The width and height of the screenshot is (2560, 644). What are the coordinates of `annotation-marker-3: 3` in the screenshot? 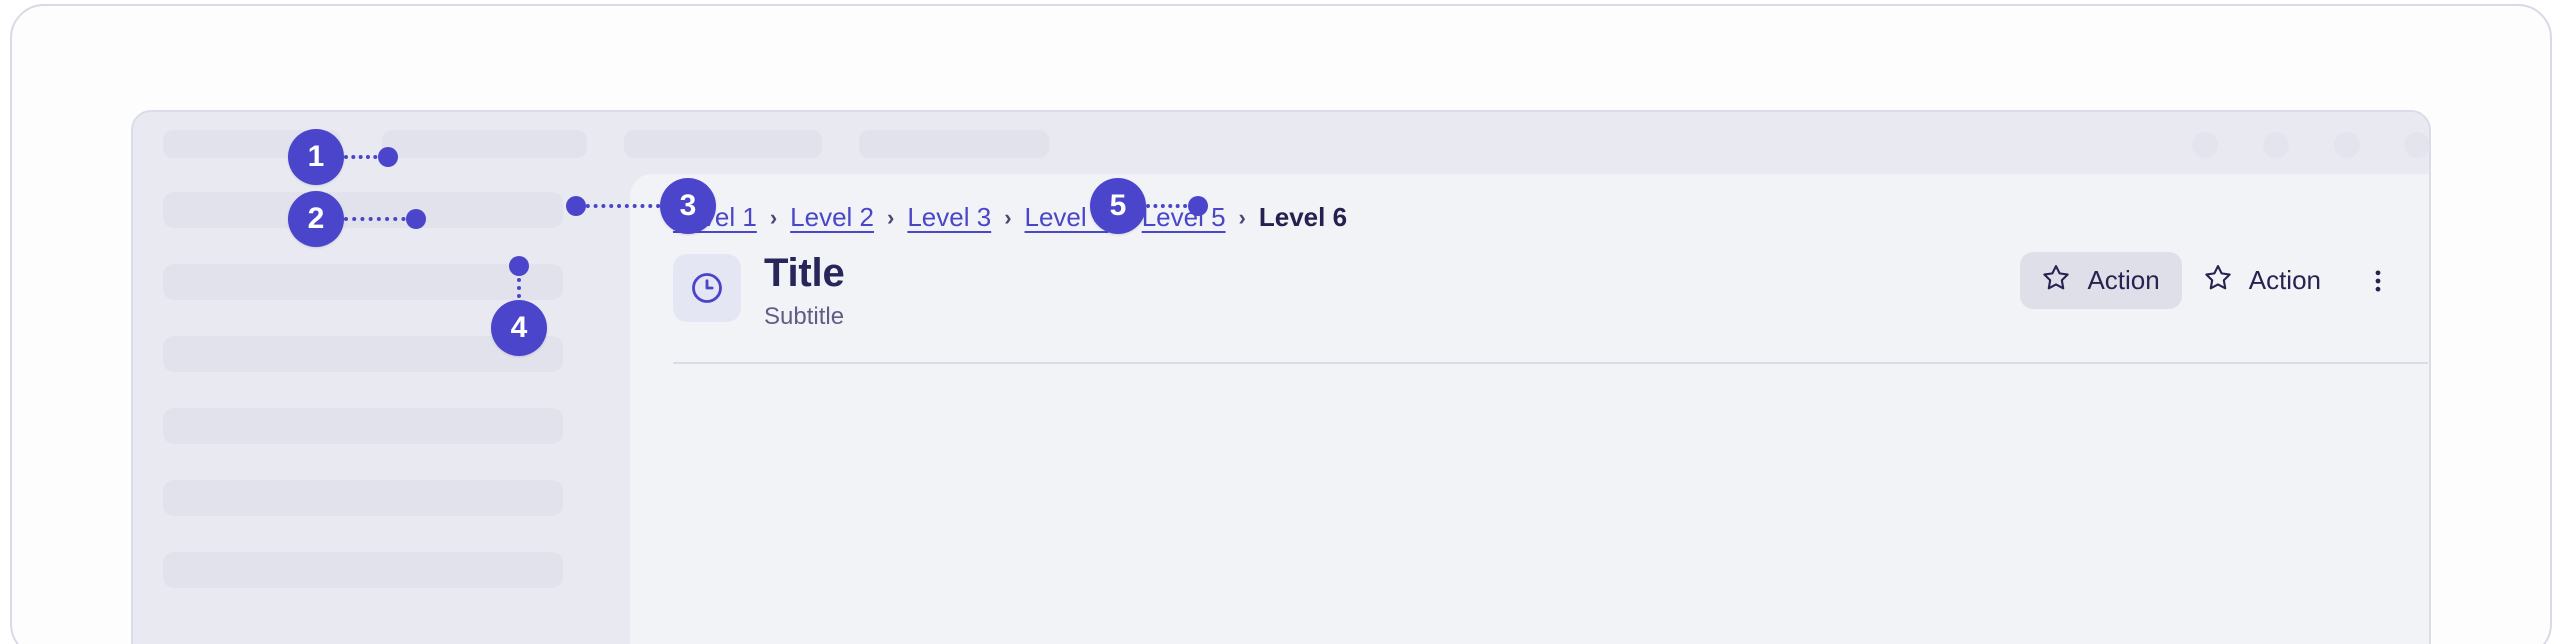 It's located at (688, 206).